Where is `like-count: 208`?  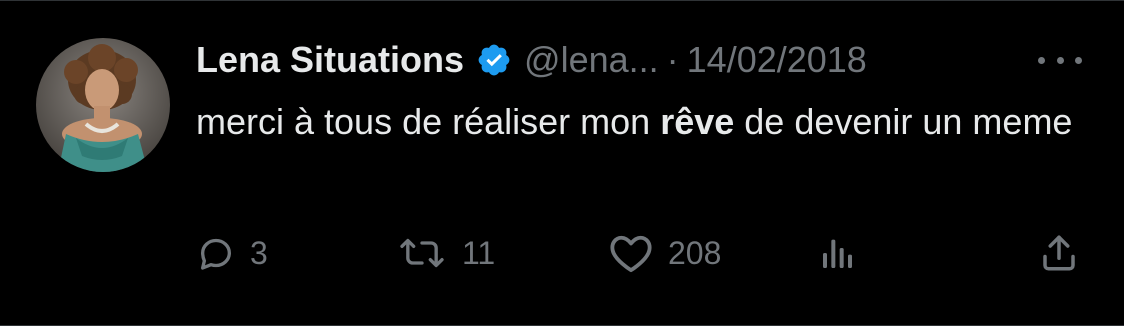 like-count: 208 is located at coordinates (695, 252).